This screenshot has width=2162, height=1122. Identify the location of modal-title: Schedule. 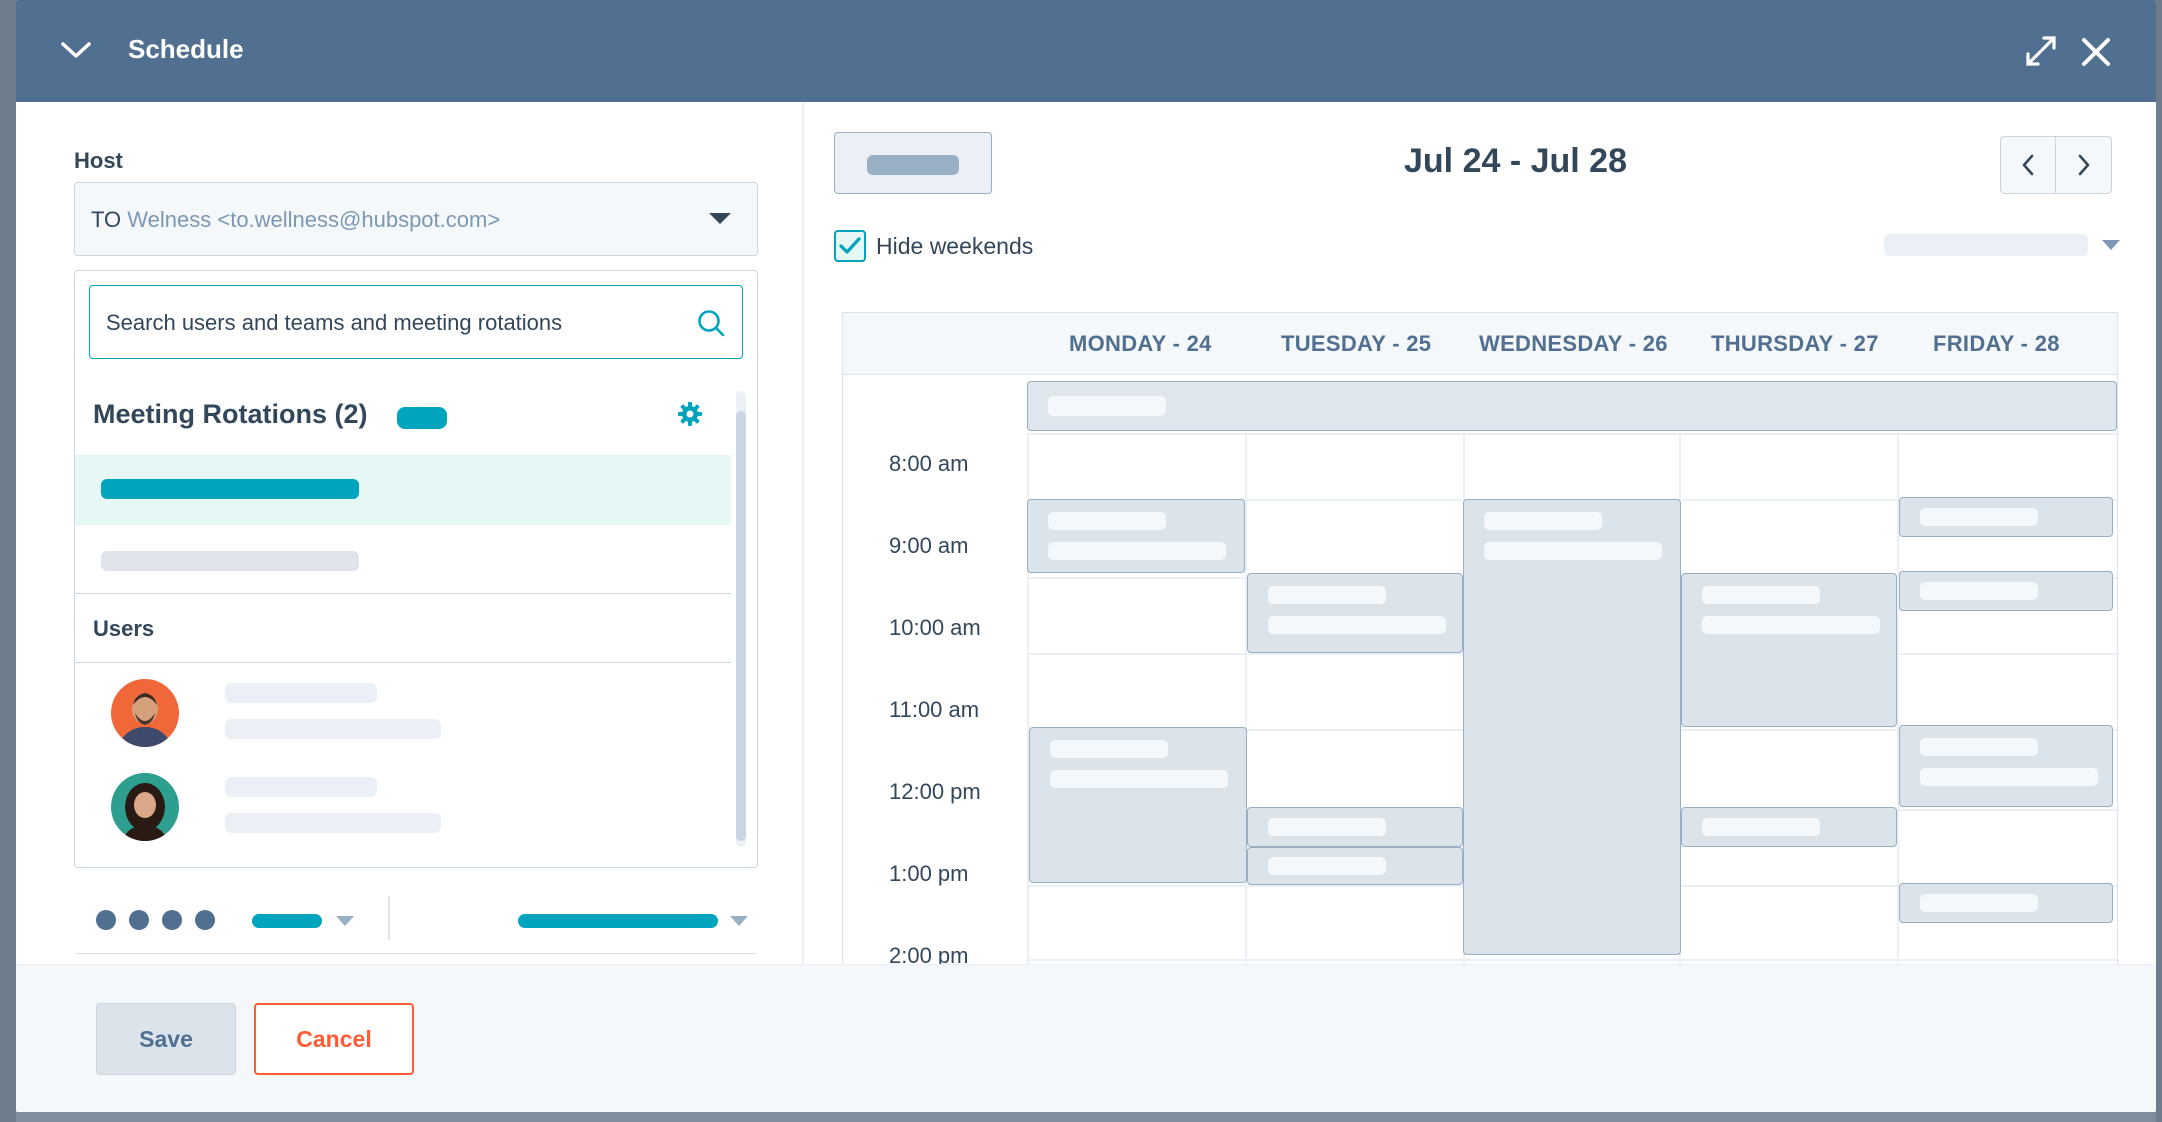
(186, 49).